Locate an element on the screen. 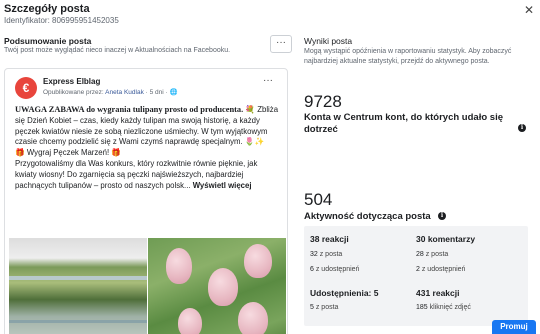 This screenshot has width=540, height=334. page-name: Express Elblag is located at coordinates (71, 81).